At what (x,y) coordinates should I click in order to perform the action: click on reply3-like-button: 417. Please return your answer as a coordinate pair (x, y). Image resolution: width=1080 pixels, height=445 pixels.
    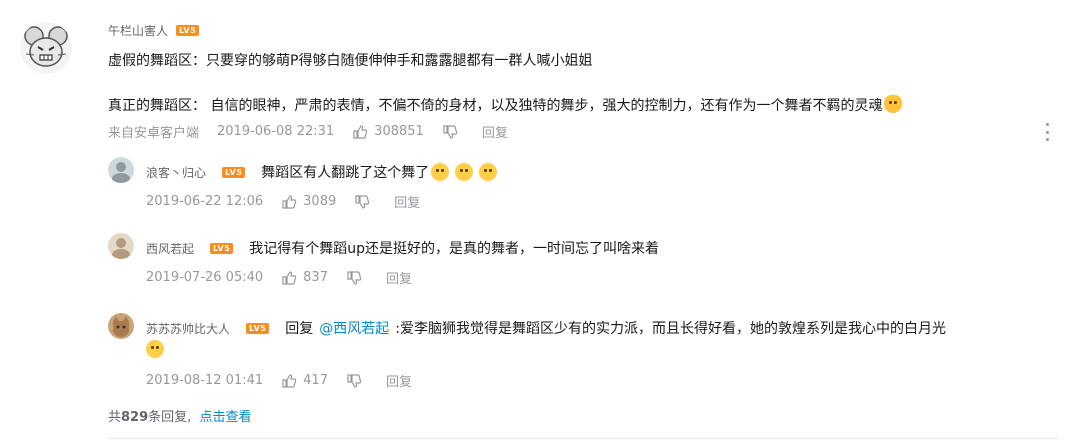
    Looking at the image, I should click on (304, 381).